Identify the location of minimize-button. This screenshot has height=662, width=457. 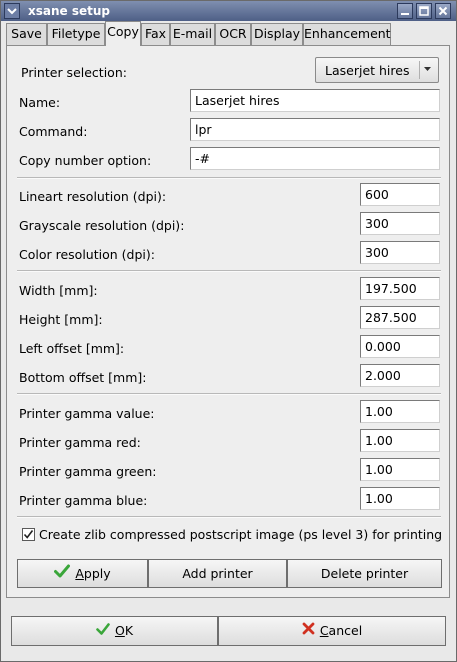
(405, 11).